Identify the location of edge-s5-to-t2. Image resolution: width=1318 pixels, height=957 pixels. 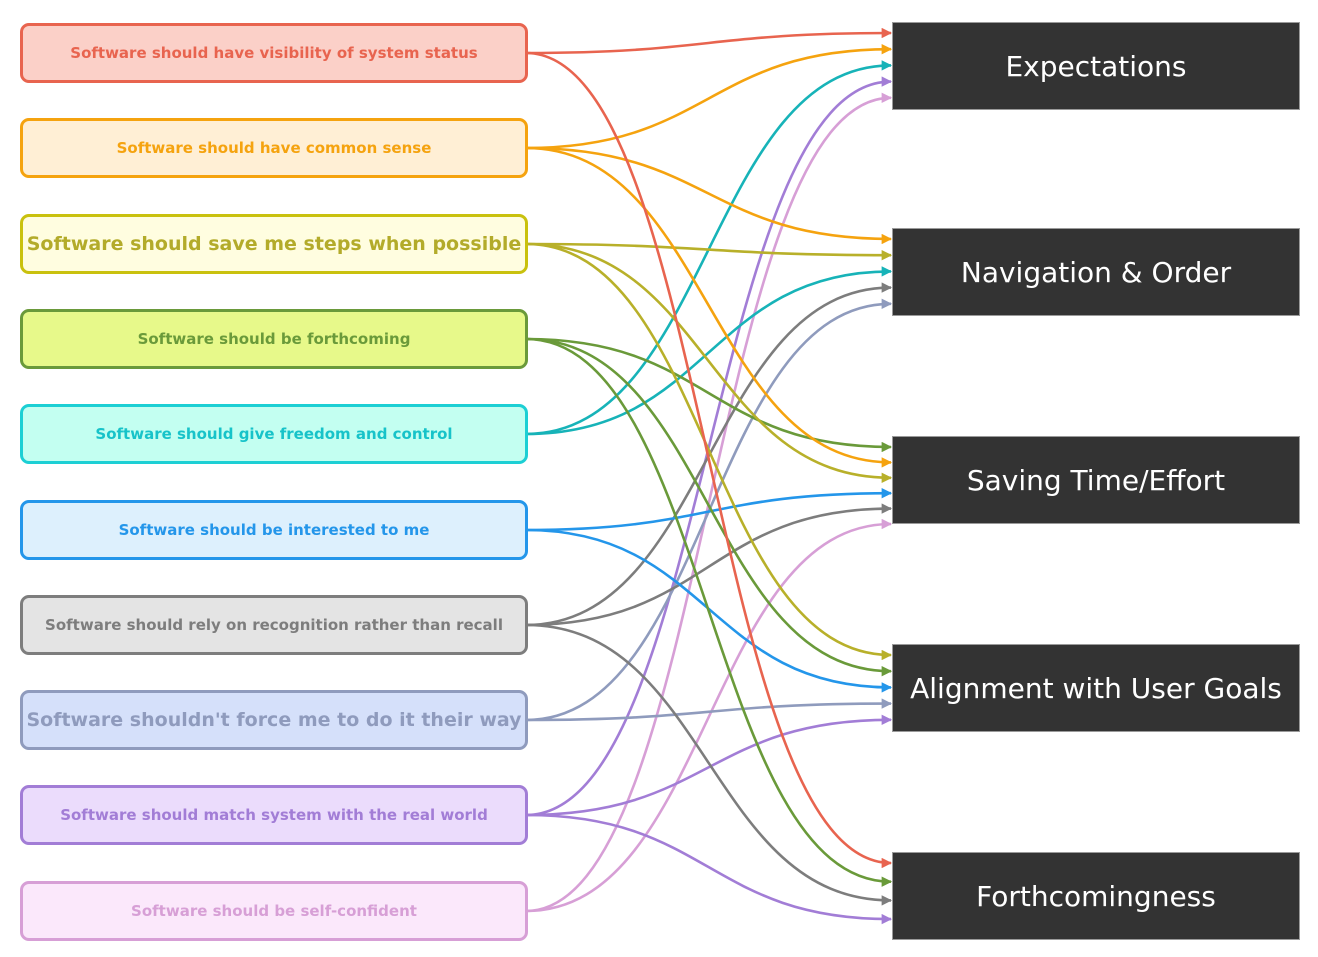
(709, 510).